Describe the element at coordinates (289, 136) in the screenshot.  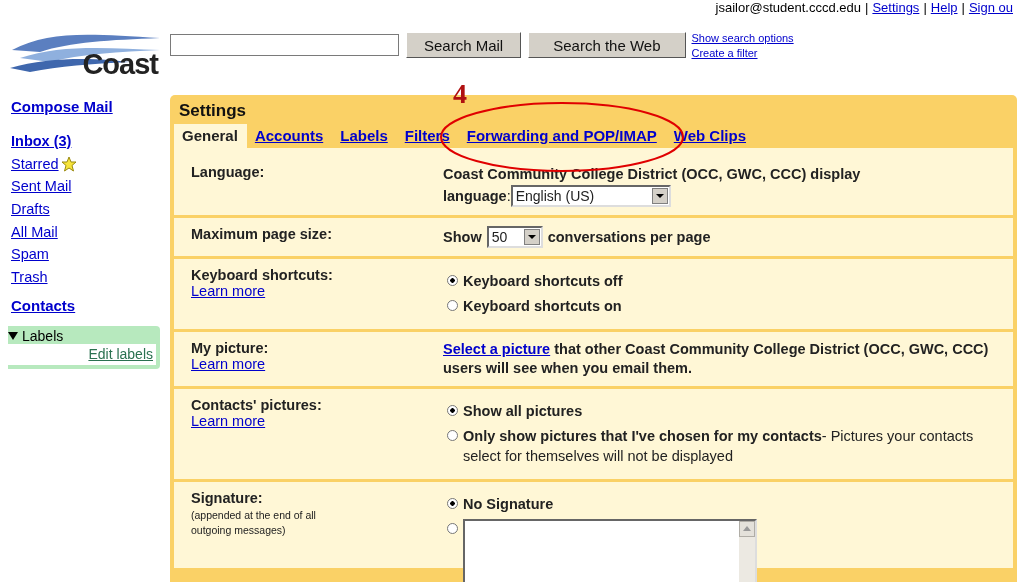
I see `settings-tab: Accounts` at that location.